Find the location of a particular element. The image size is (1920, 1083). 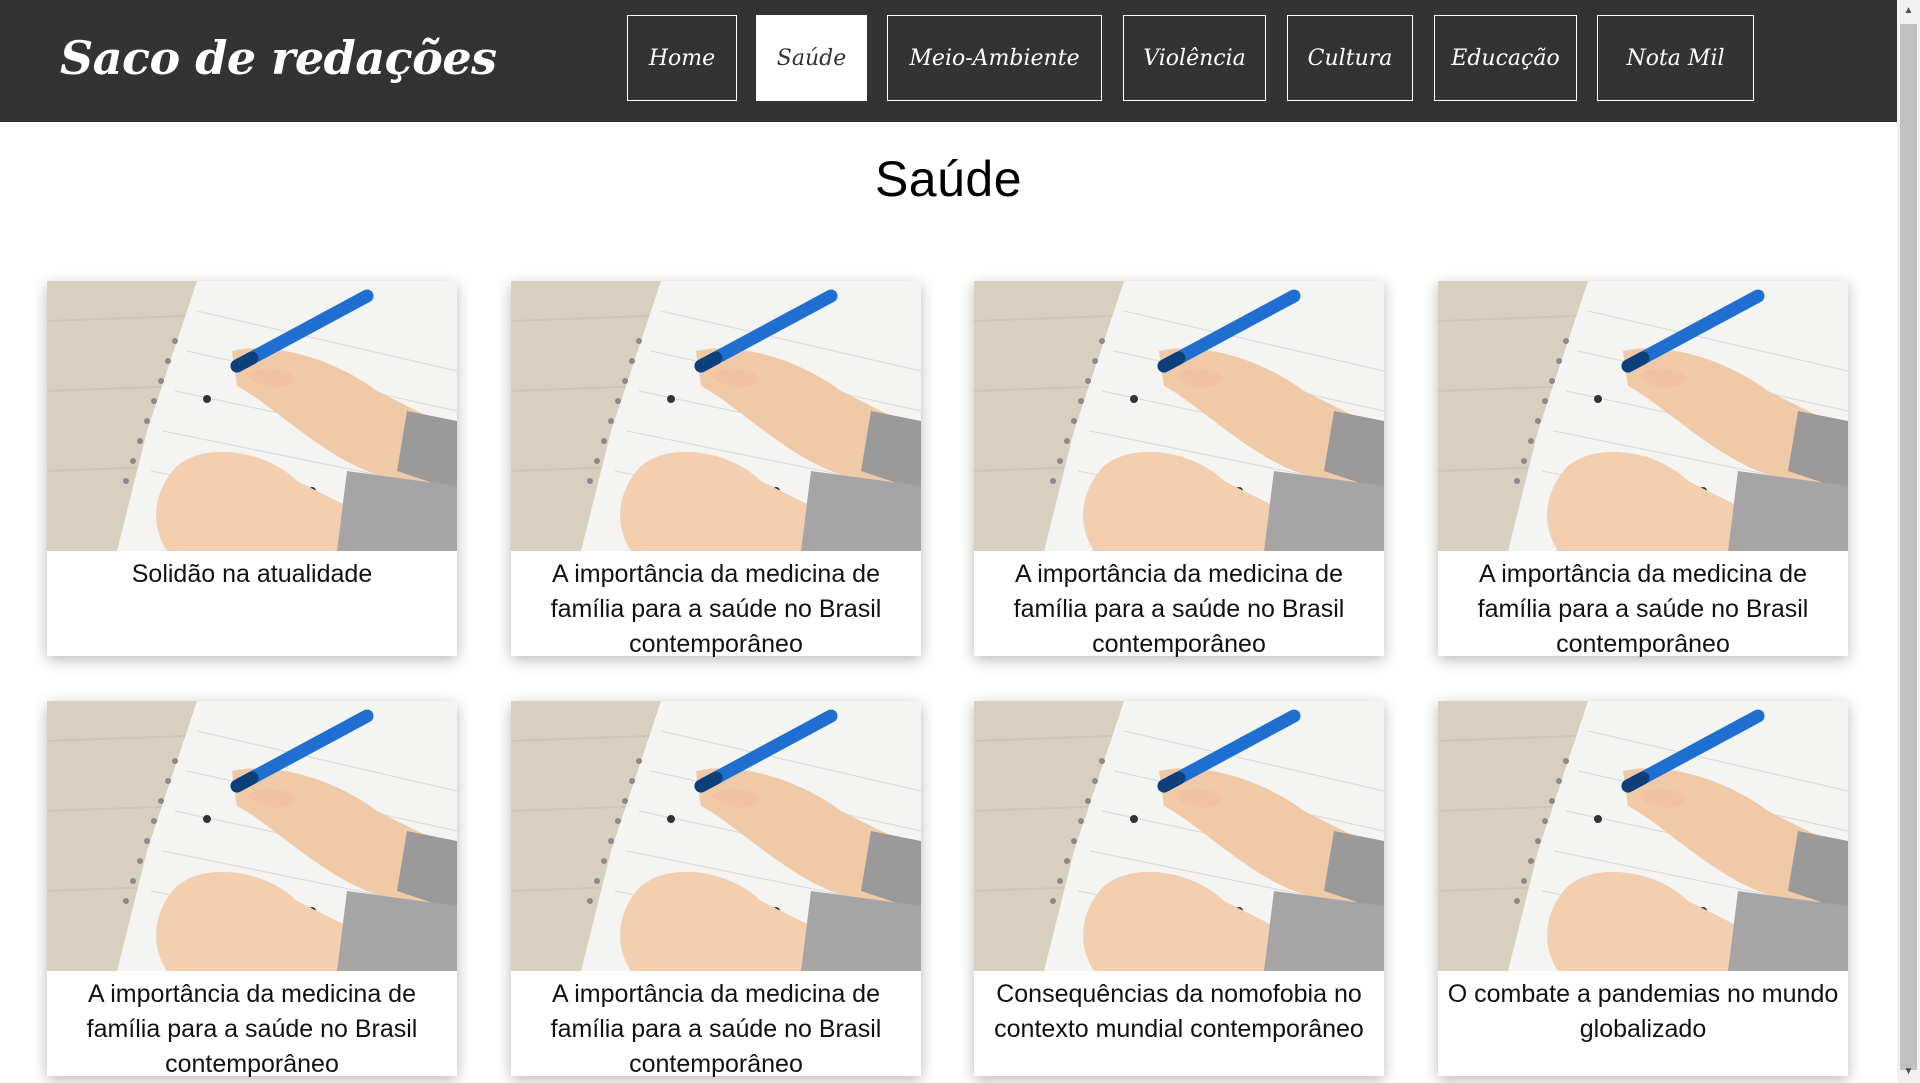

vertical-scrollbar: ▲ ▼ is located at coordinates (1908, 541).